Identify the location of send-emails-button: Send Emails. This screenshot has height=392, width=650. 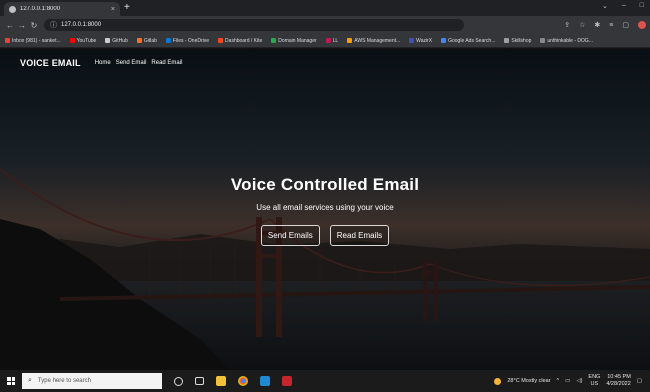
(290, 235).